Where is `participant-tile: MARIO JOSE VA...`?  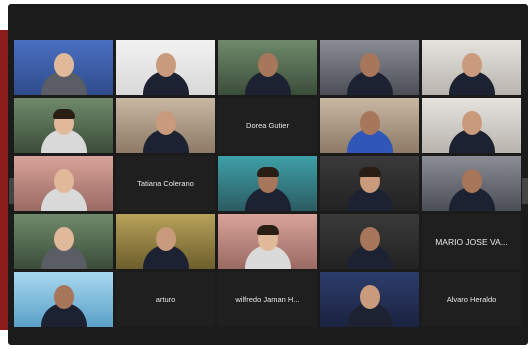
participant-tile: MARIO JOSE VA... is located at coordinates (471, 241).